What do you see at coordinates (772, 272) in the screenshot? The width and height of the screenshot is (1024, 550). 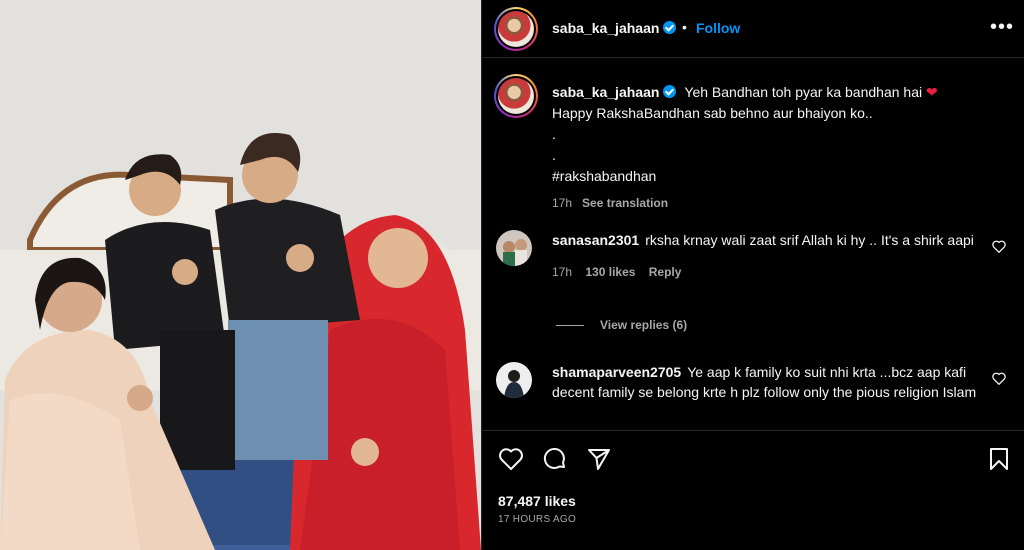 I see `comment-meta: 17h 130 likes Reply` at bounding box center [772, 272].